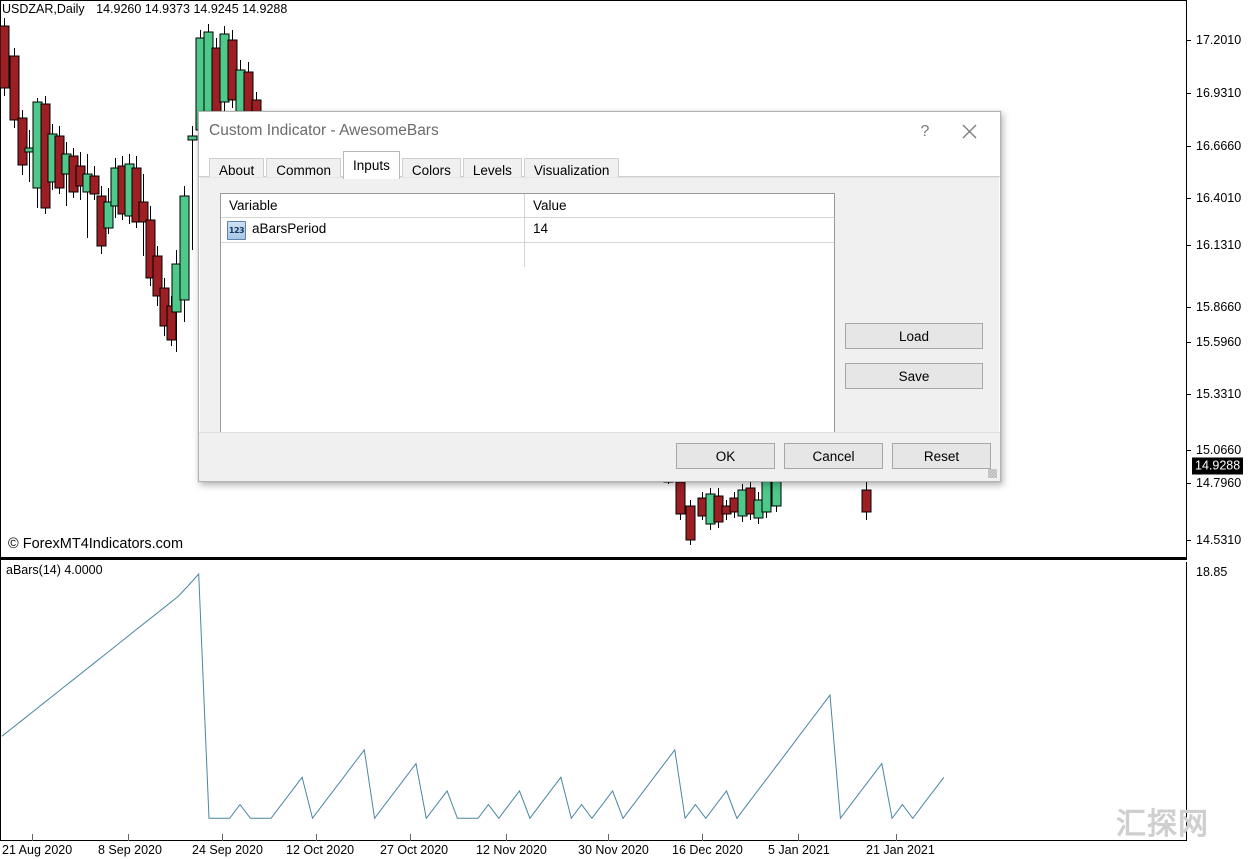  Describe the element at coordinates (37, 850) in the screenshot. I see `date-label: 21 Aug 2020` at that location.